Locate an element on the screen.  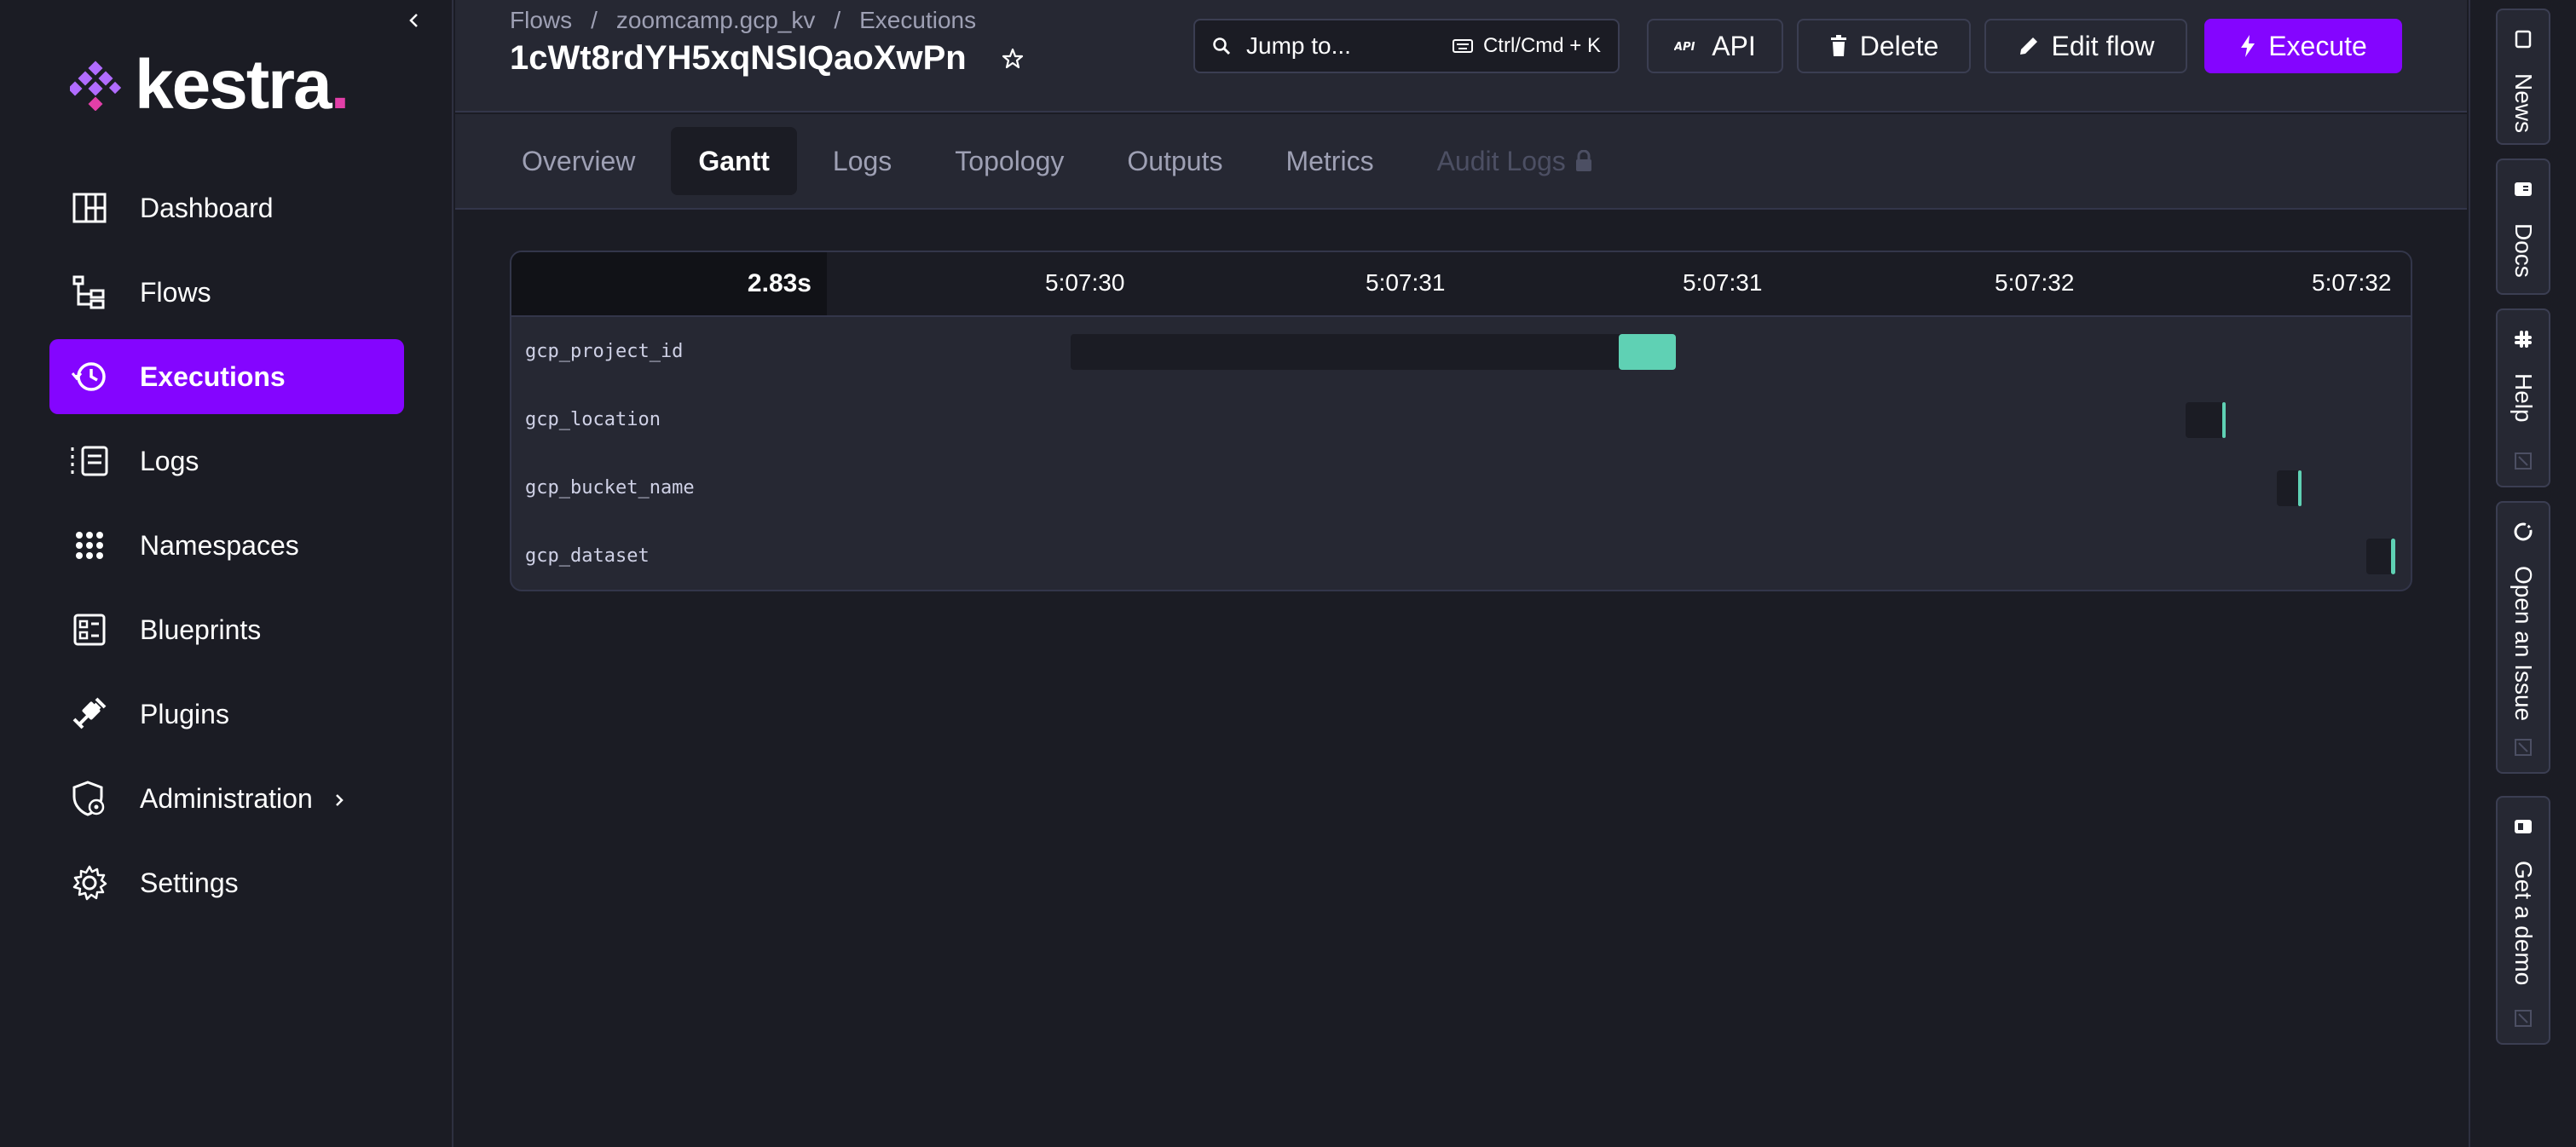
docs-button: Docs is located at coordinates (2523, 227).